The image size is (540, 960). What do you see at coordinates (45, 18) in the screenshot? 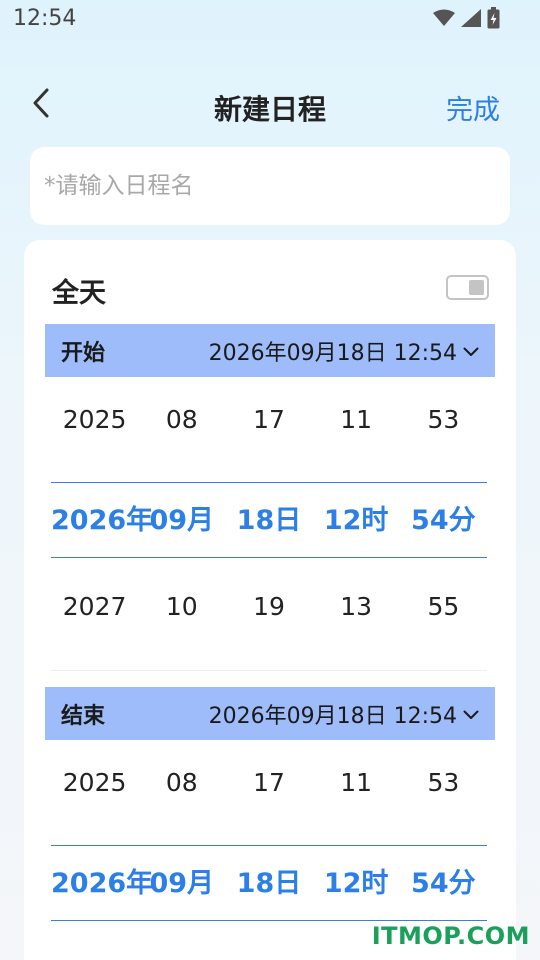
I see `status-time: 12:54` at bounding box center [45, 18].